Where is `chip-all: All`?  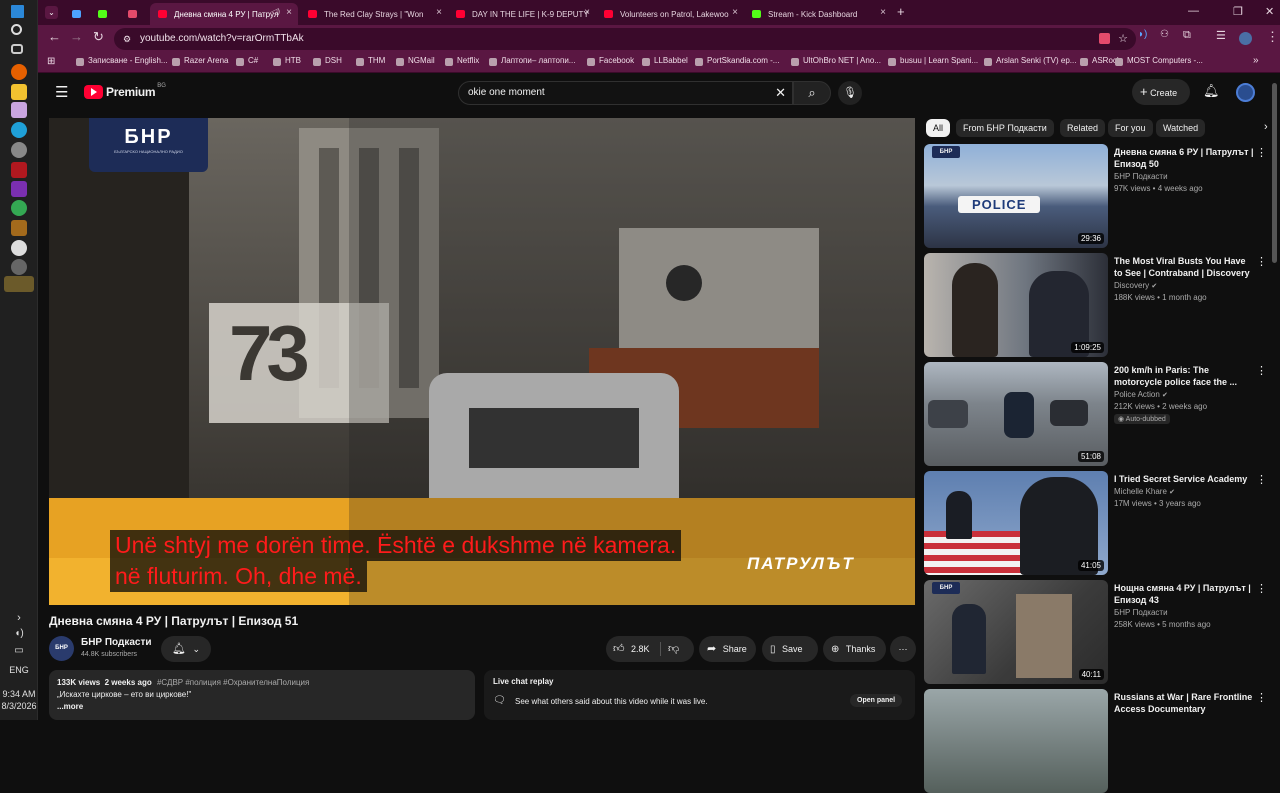
chip-all: All is located at coordinates (938, 128).